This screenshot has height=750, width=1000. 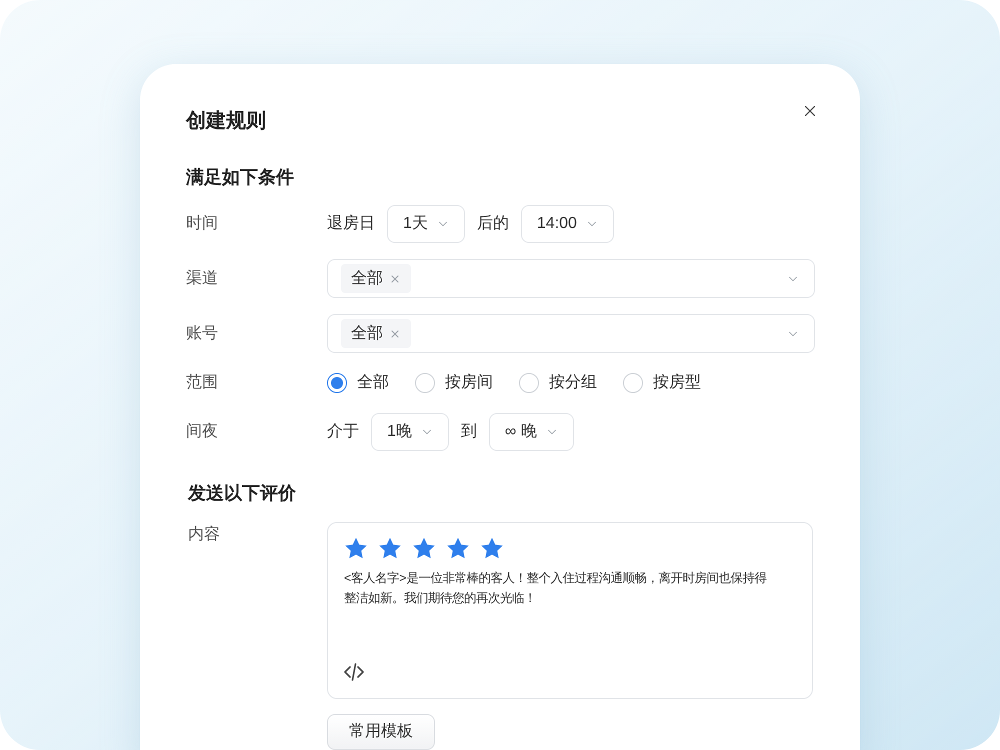 What do you see at coordinates (343, 432) in the screenshot?
I see `inline-text: 介于` at bounding box center [343, 432].